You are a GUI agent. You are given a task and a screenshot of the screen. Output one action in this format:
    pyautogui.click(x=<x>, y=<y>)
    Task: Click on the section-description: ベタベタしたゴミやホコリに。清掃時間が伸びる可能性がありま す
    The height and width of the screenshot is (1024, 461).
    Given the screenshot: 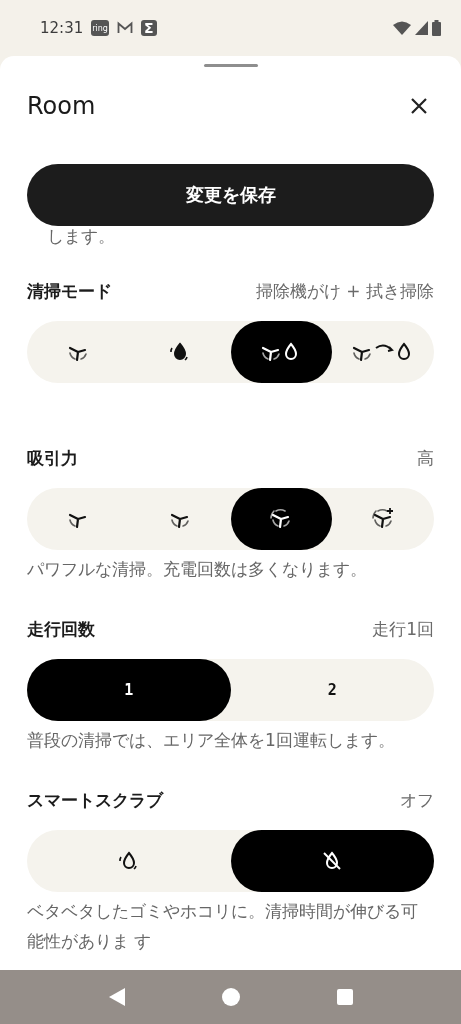 What is the action you would take?
    pyautogui.click(x=223, y=926)
    